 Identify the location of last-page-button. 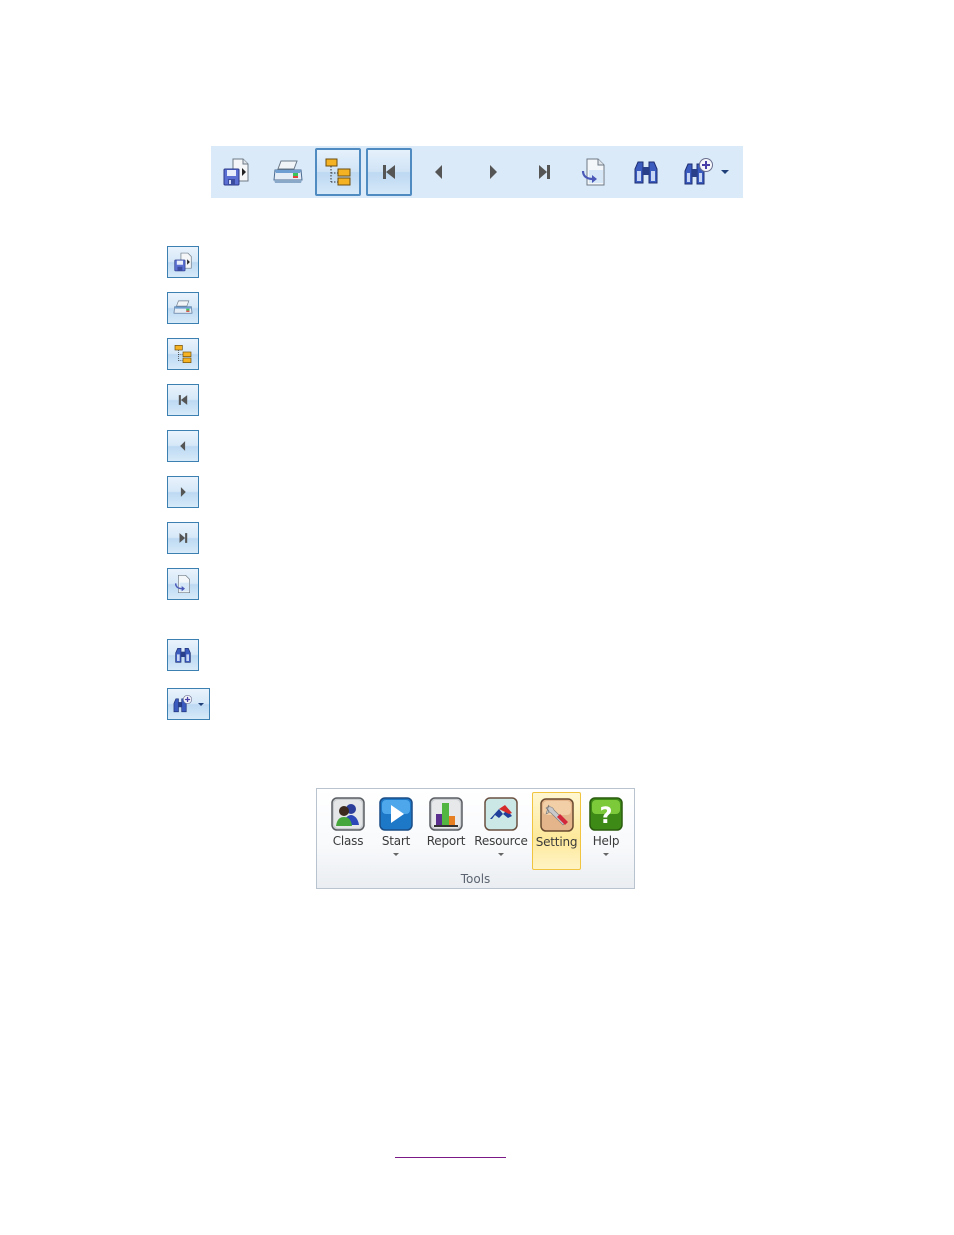
(544, 172).